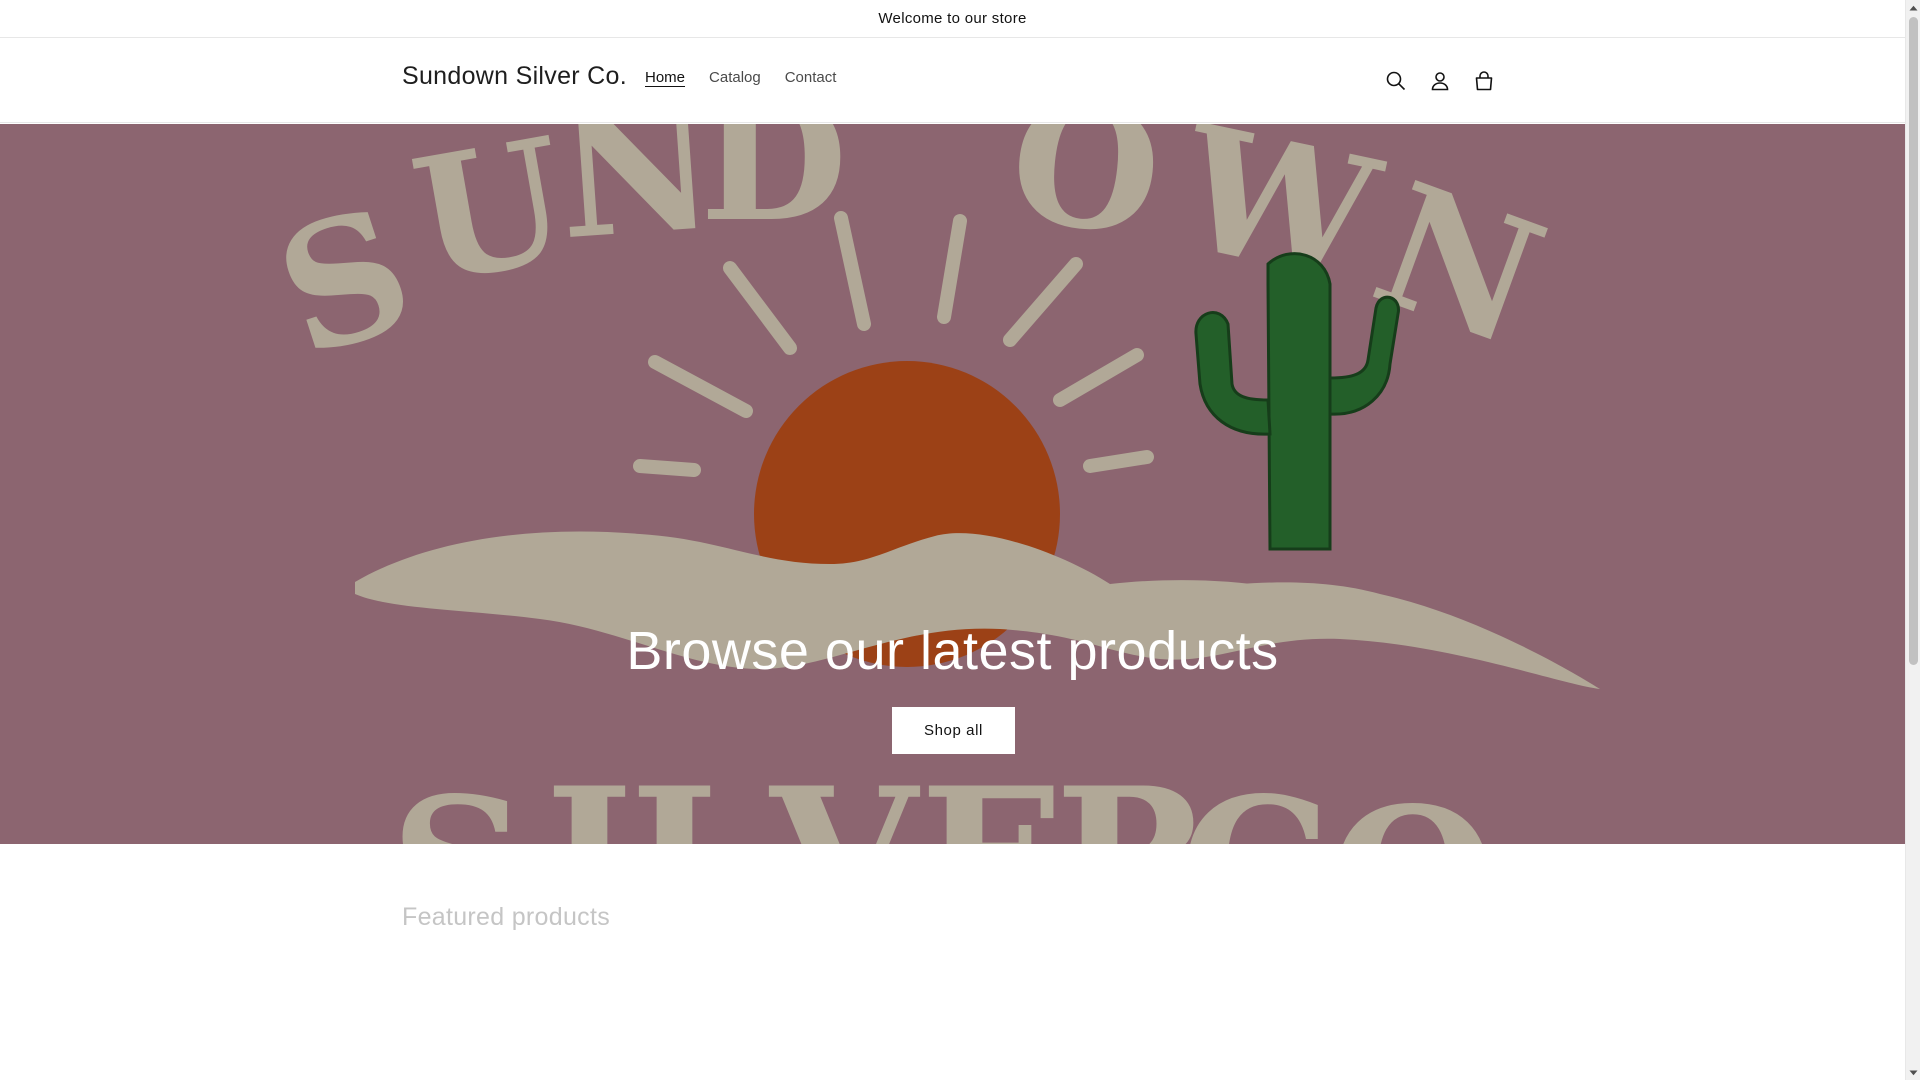 The image size is (1920, 1080). I want to click on main-nav: Home Catalog Contact, so click(740, 77).